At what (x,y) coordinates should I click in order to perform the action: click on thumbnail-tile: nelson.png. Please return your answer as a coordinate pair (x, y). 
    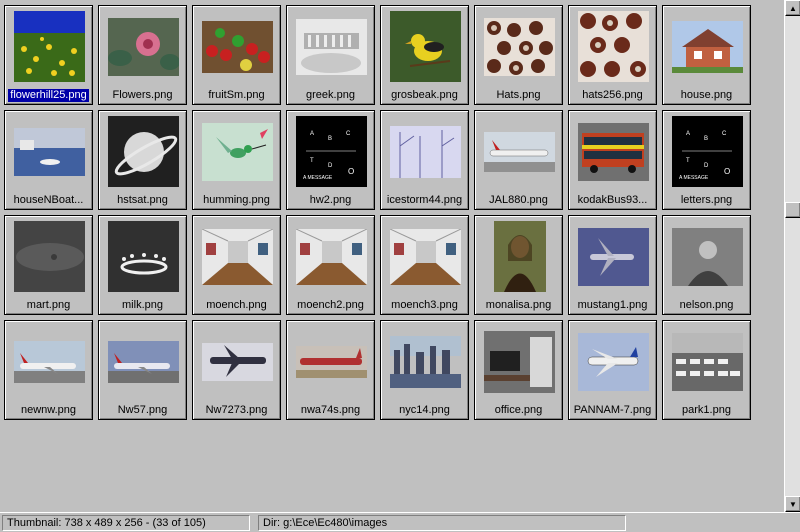
    Looking at the image, I should click on (706, 265).